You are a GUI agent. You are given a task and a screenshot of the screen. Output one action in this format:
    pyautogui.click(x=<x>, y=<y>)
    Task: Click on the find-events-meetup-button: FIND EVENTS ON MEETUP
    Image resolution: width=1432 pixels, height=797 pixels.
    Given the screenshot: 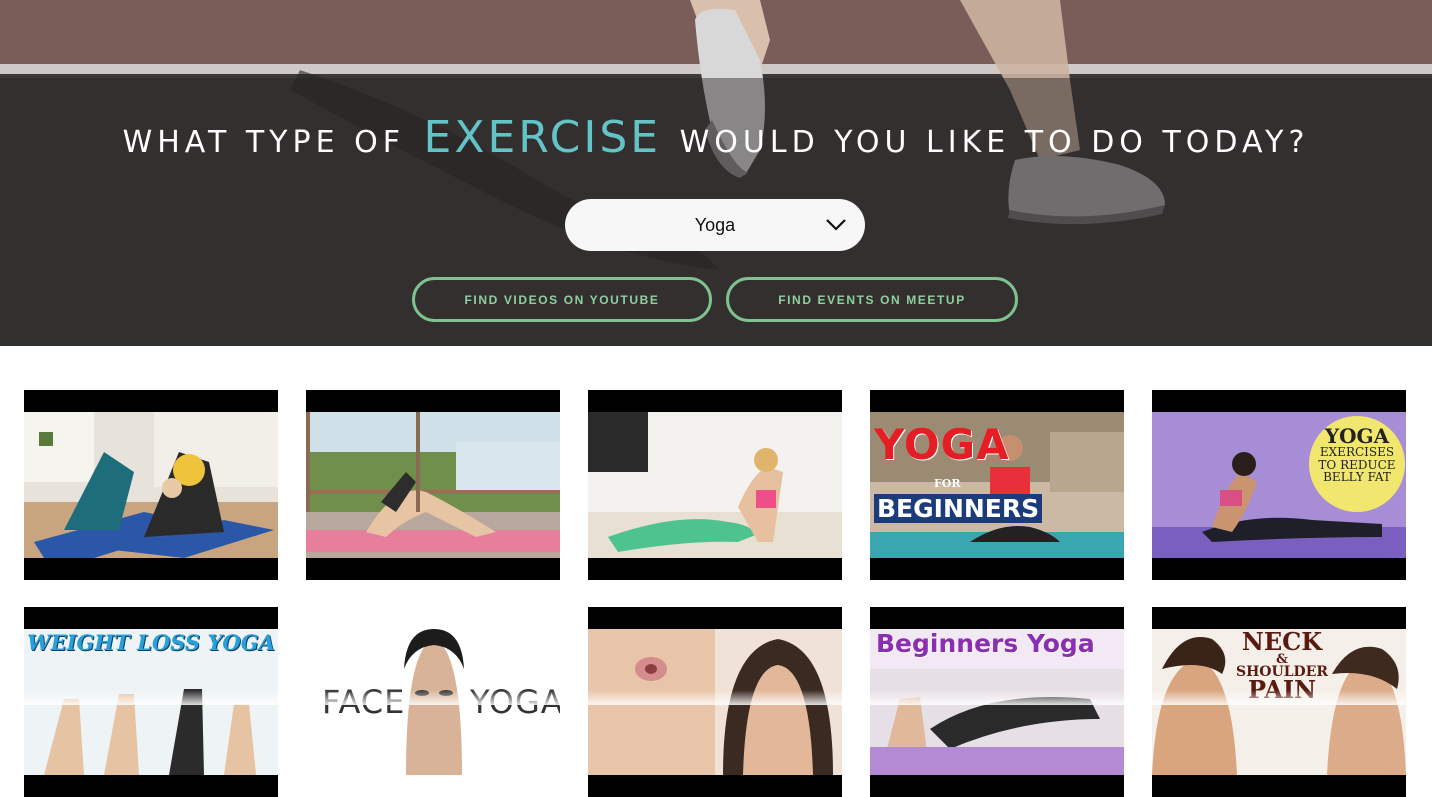 What is the action you would take?
    pyautogui.click(x=872, y=299)
    